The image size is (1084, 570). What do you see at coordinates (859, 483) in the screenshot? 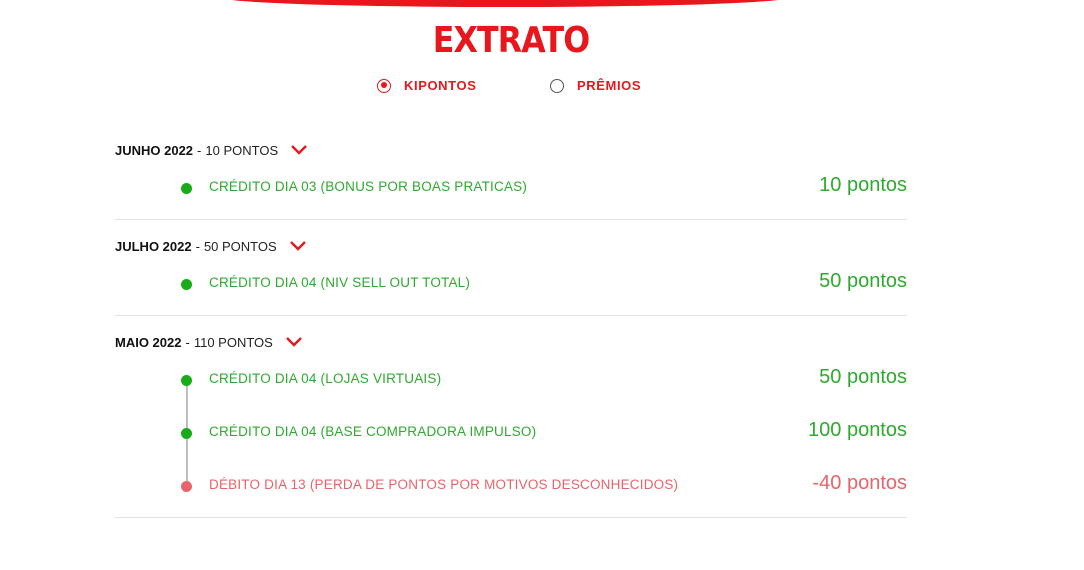
I see `transaction-points: -40 pontos` at bounding box center [859, 483].